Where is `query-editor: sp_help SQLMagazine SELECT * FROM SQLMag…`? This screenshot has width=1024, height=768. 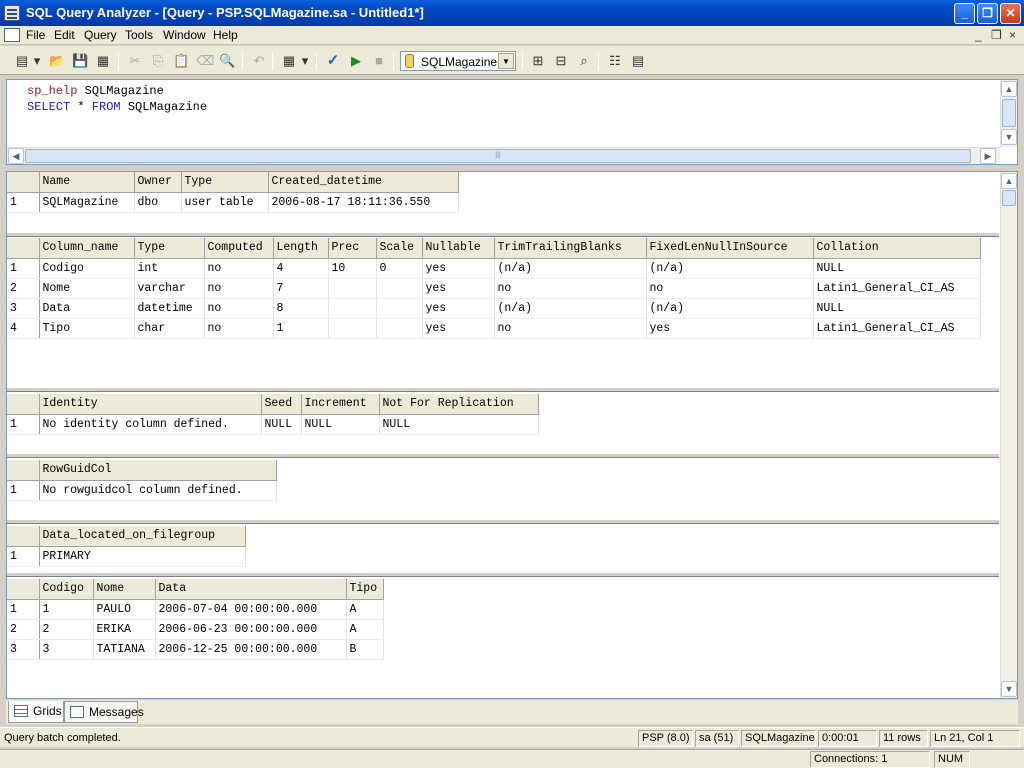 query-editor: sp_help SQLMagazine SELECT * FROM SQLMag… is located at coordinates (512, 122).